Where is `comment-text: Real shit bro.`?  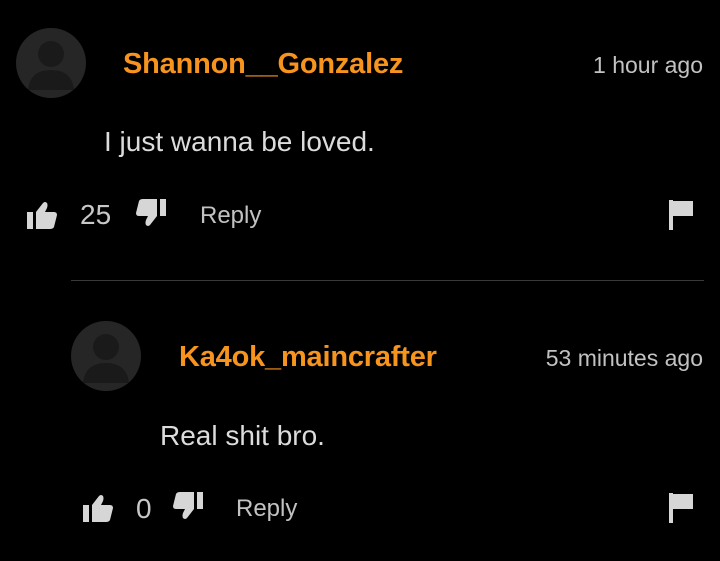
comment-text: Real shit bro. is located at coordinates (242, 435).